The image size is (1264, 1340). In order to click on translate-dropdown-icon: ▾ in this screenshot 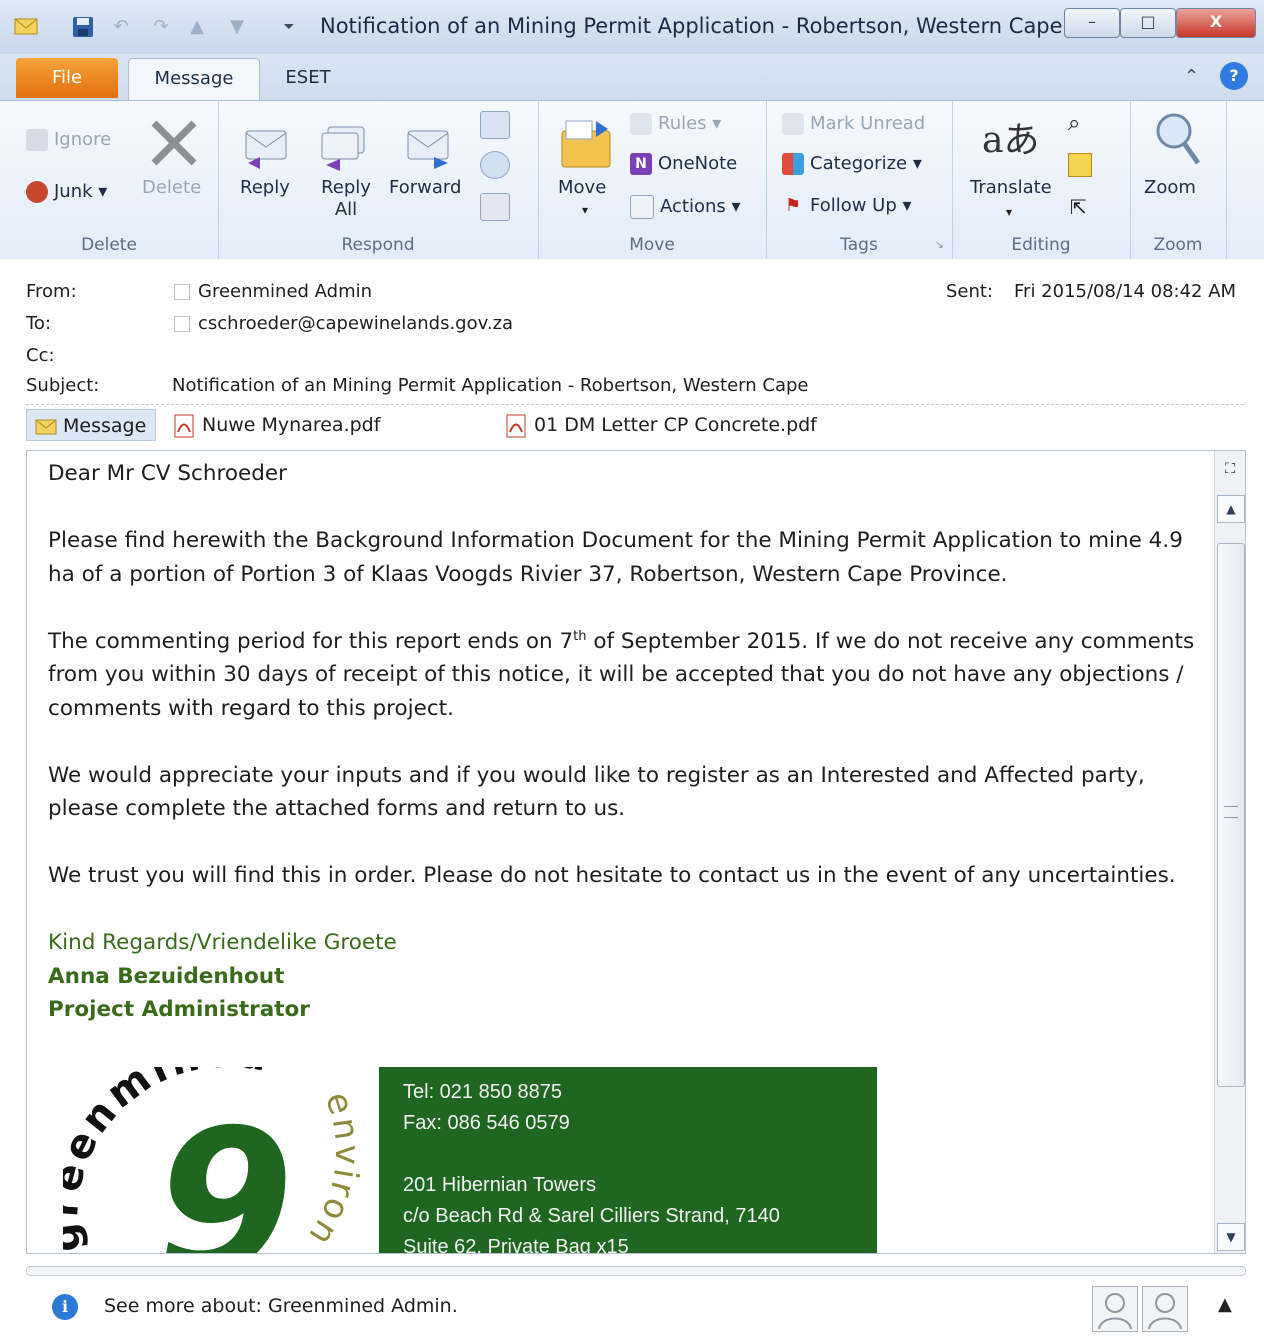, I will do `click(1009, 212)`.